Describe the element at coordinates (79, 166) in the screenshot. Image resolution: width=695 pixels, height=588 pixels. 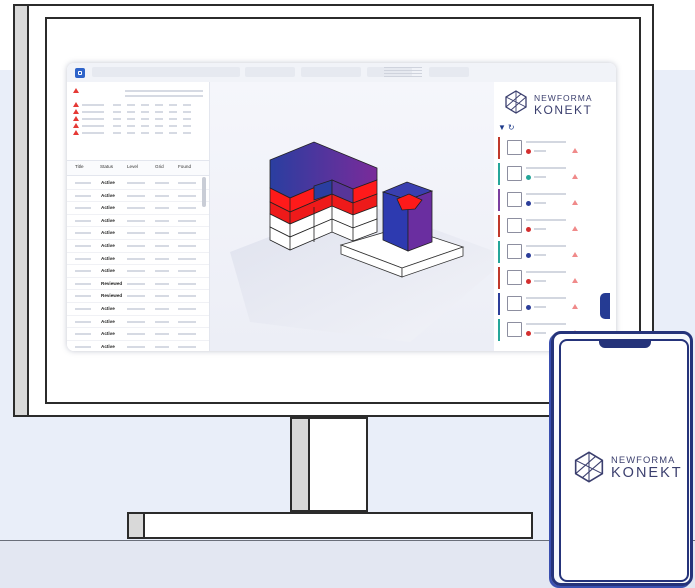
I see `column-header-title: Title` at that location.